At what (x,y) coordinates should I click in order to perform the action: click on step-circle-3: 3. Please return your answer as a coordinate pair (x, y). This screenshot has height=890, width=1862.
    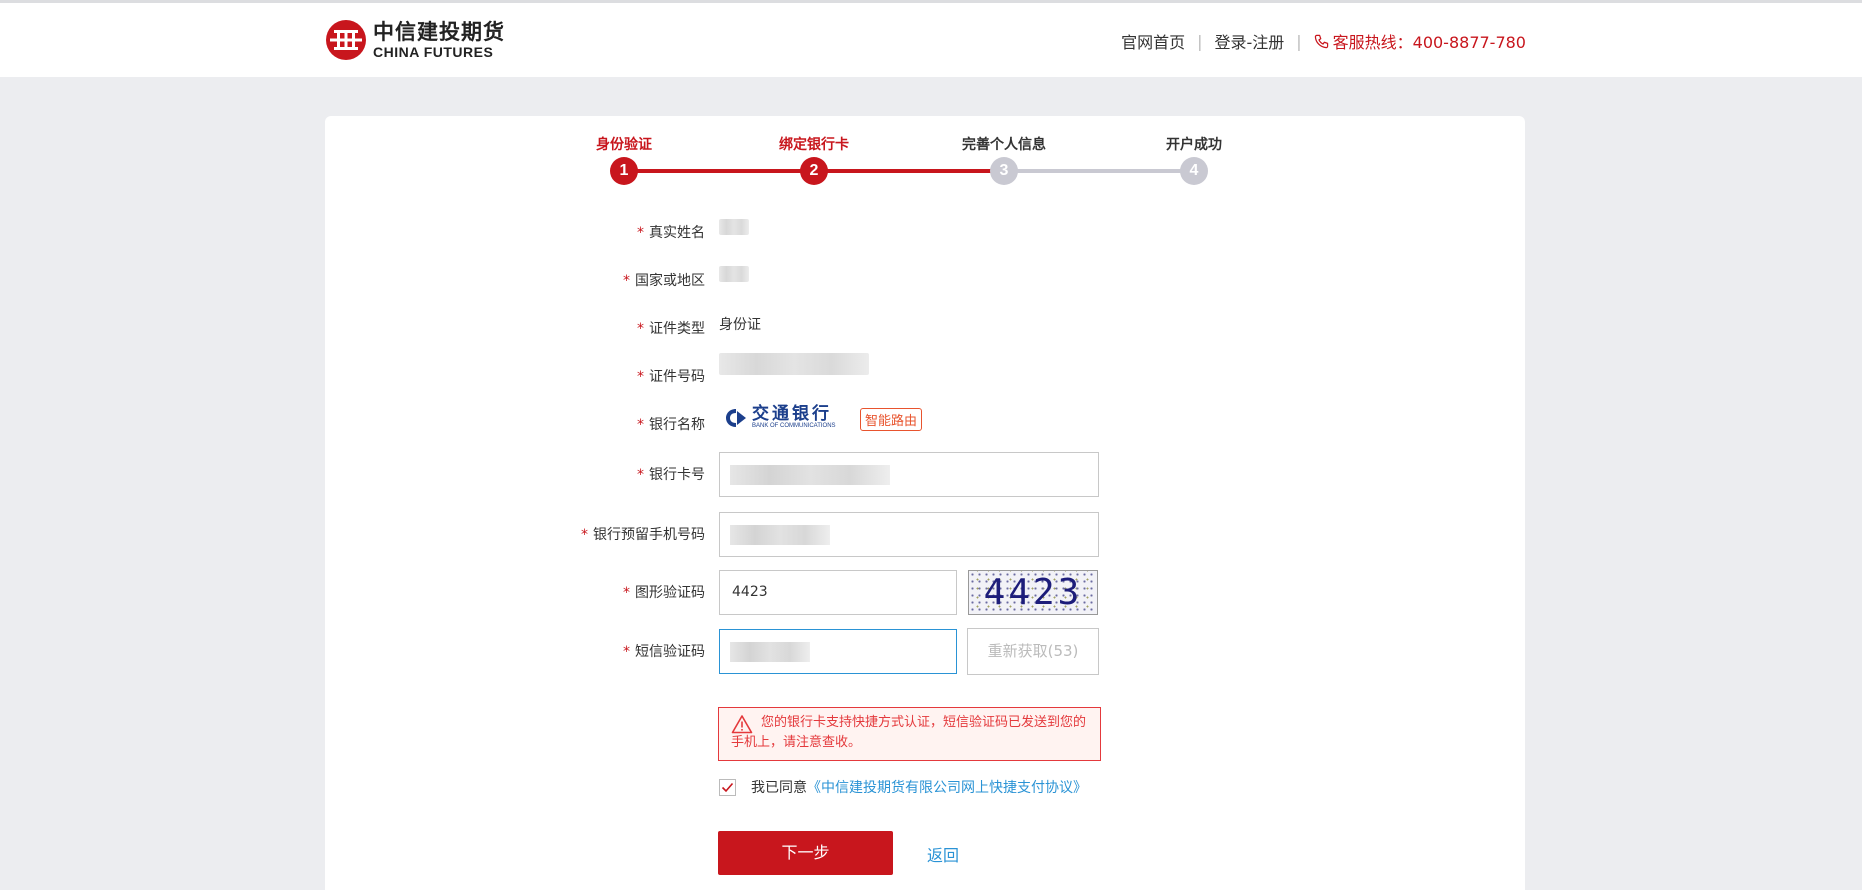
    Looking at the image, I should click on (1004, 171).